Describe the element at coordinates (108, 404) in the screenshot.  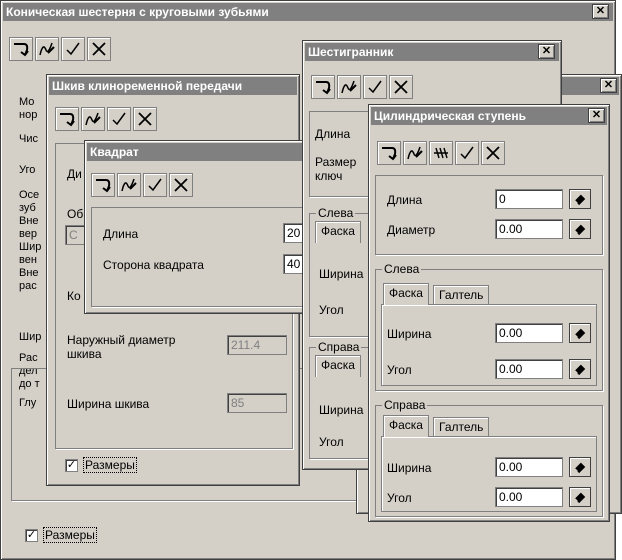
I see `pulley-width-label: Ширина шкива` at that location.